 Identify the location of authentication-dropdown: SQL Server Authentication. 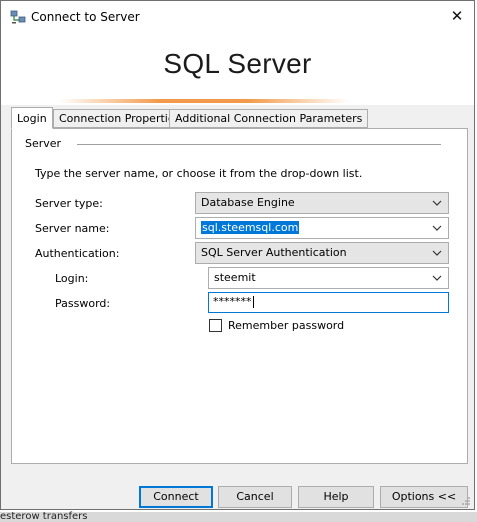
(322, 253).